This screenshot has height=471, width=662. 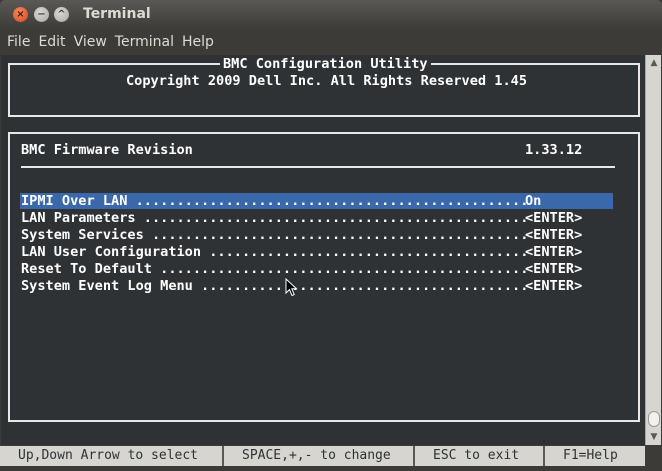 I want to click on utility-title: BMC Configuration Utility, so click(x=325, y=64).